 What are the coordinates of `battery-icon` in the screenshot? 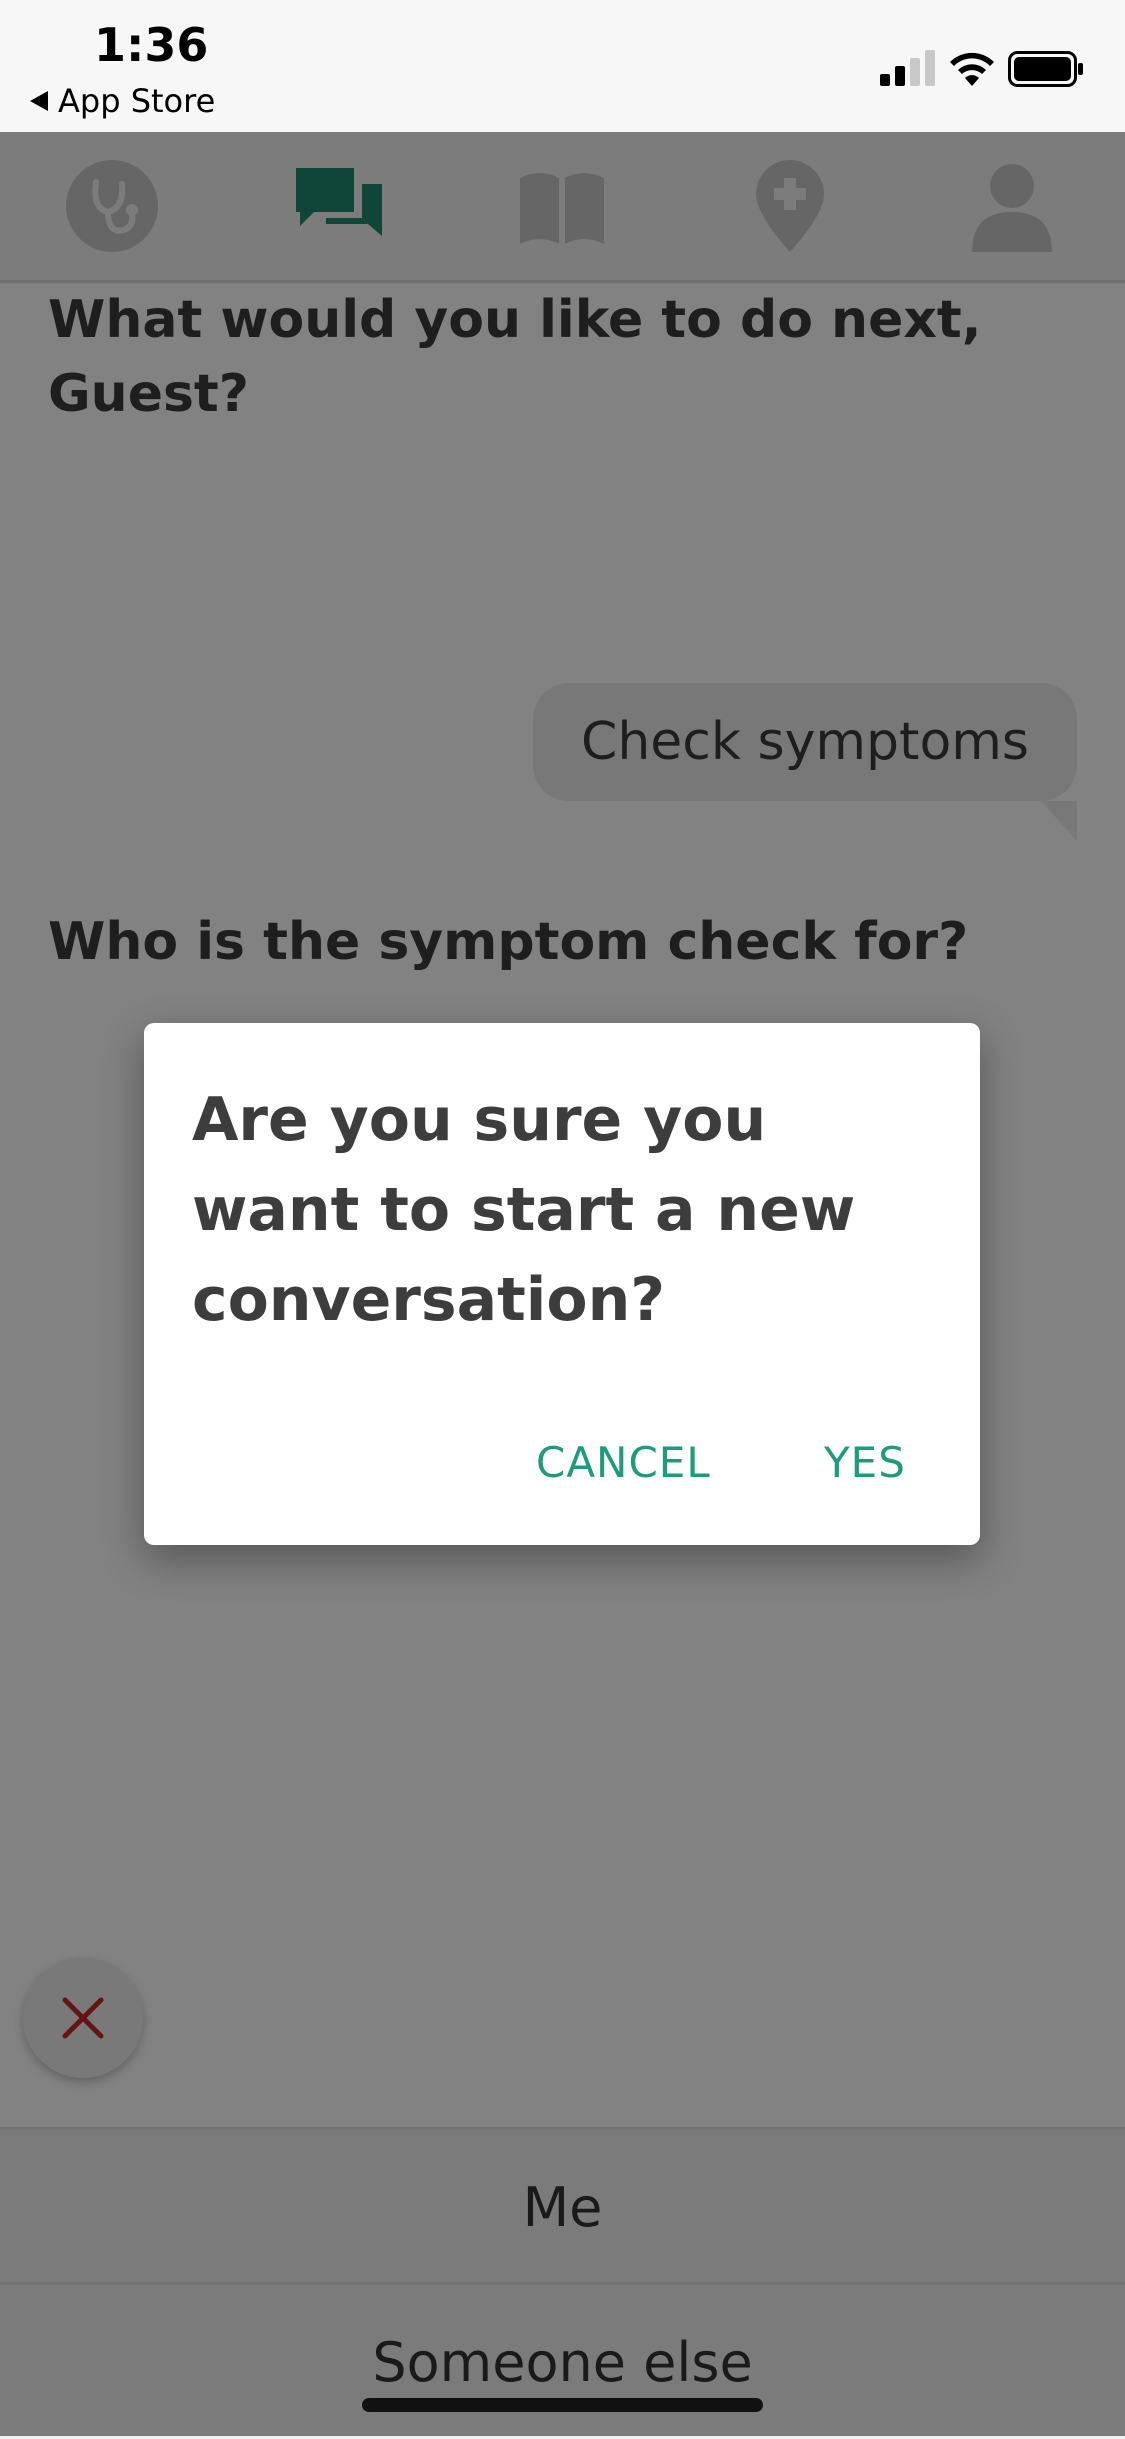 It's located at (1045, 69).